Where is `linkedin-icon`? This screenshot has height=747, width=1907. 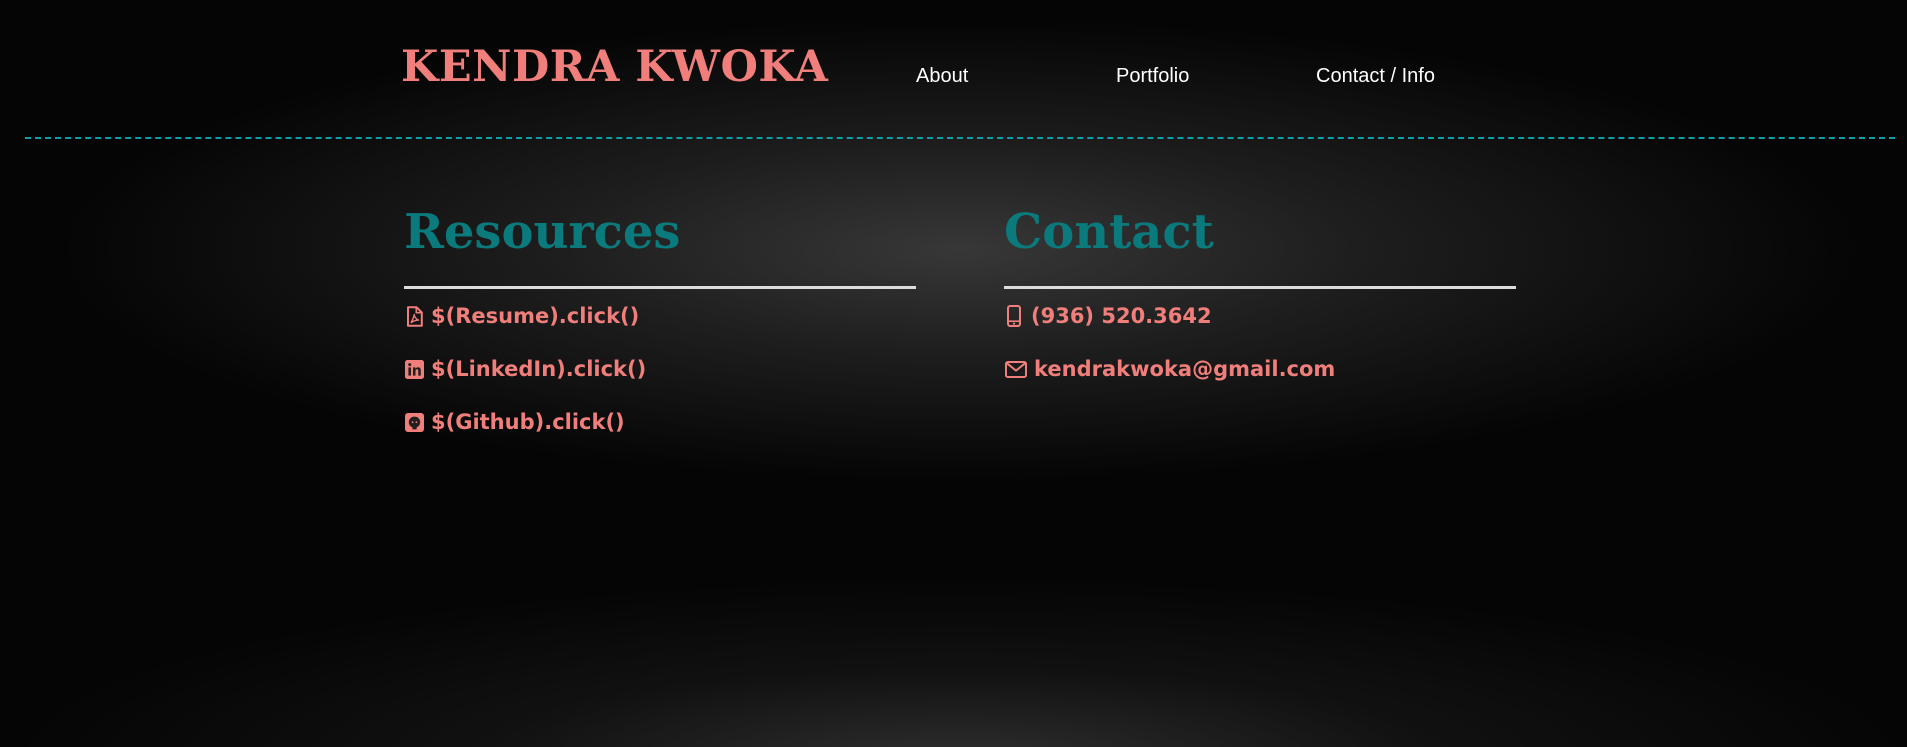
linkedin-icon is located at coordinates (414, 369).